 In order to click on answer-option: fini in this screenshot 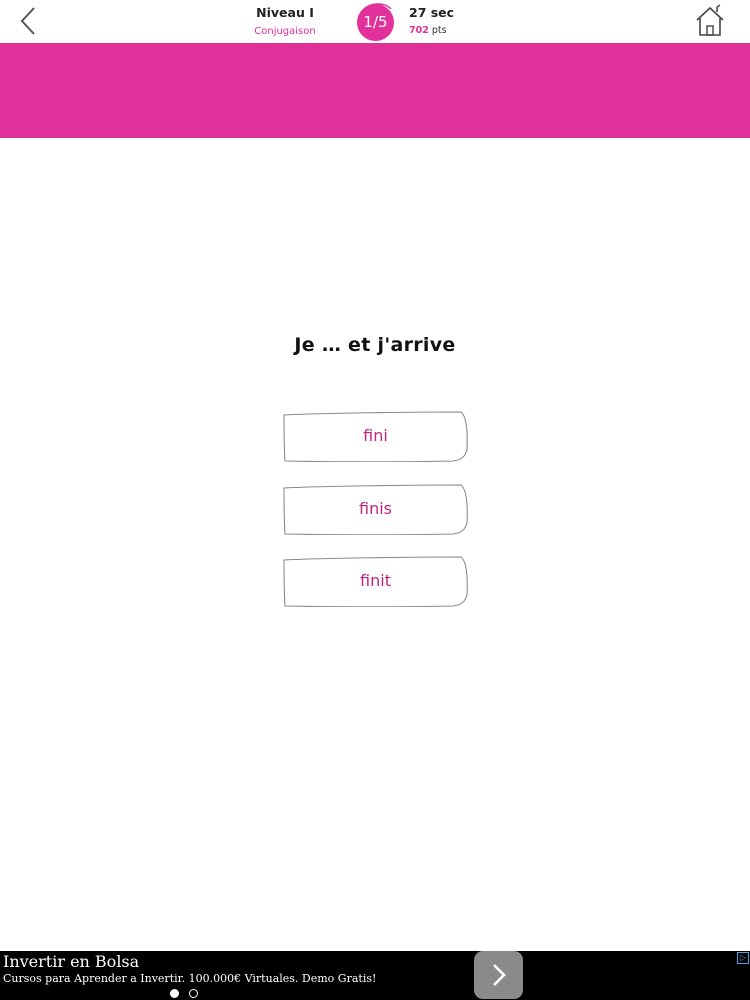, I will do `click(375, 436)`.